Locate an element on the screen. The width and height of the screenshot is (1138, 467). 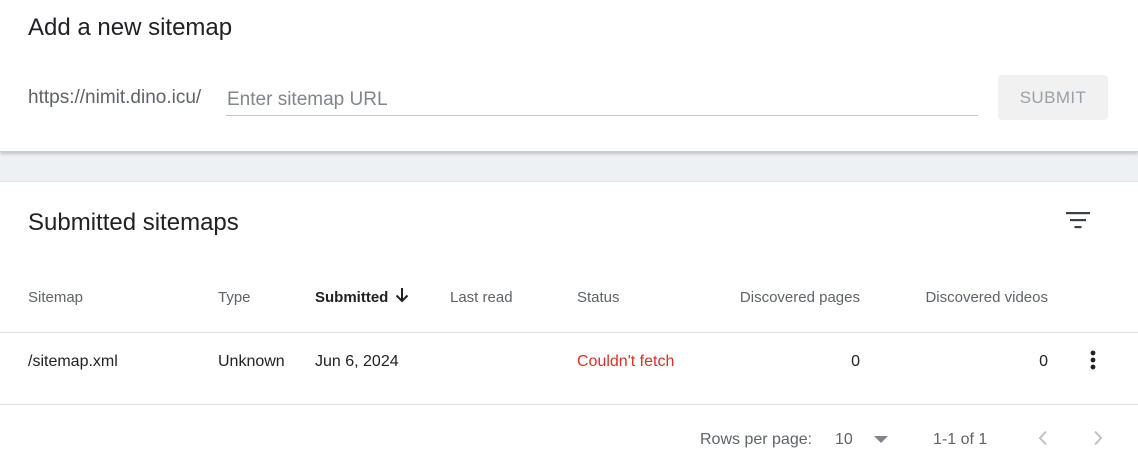
more-vert-icon is located at coordinates (1093, 360).